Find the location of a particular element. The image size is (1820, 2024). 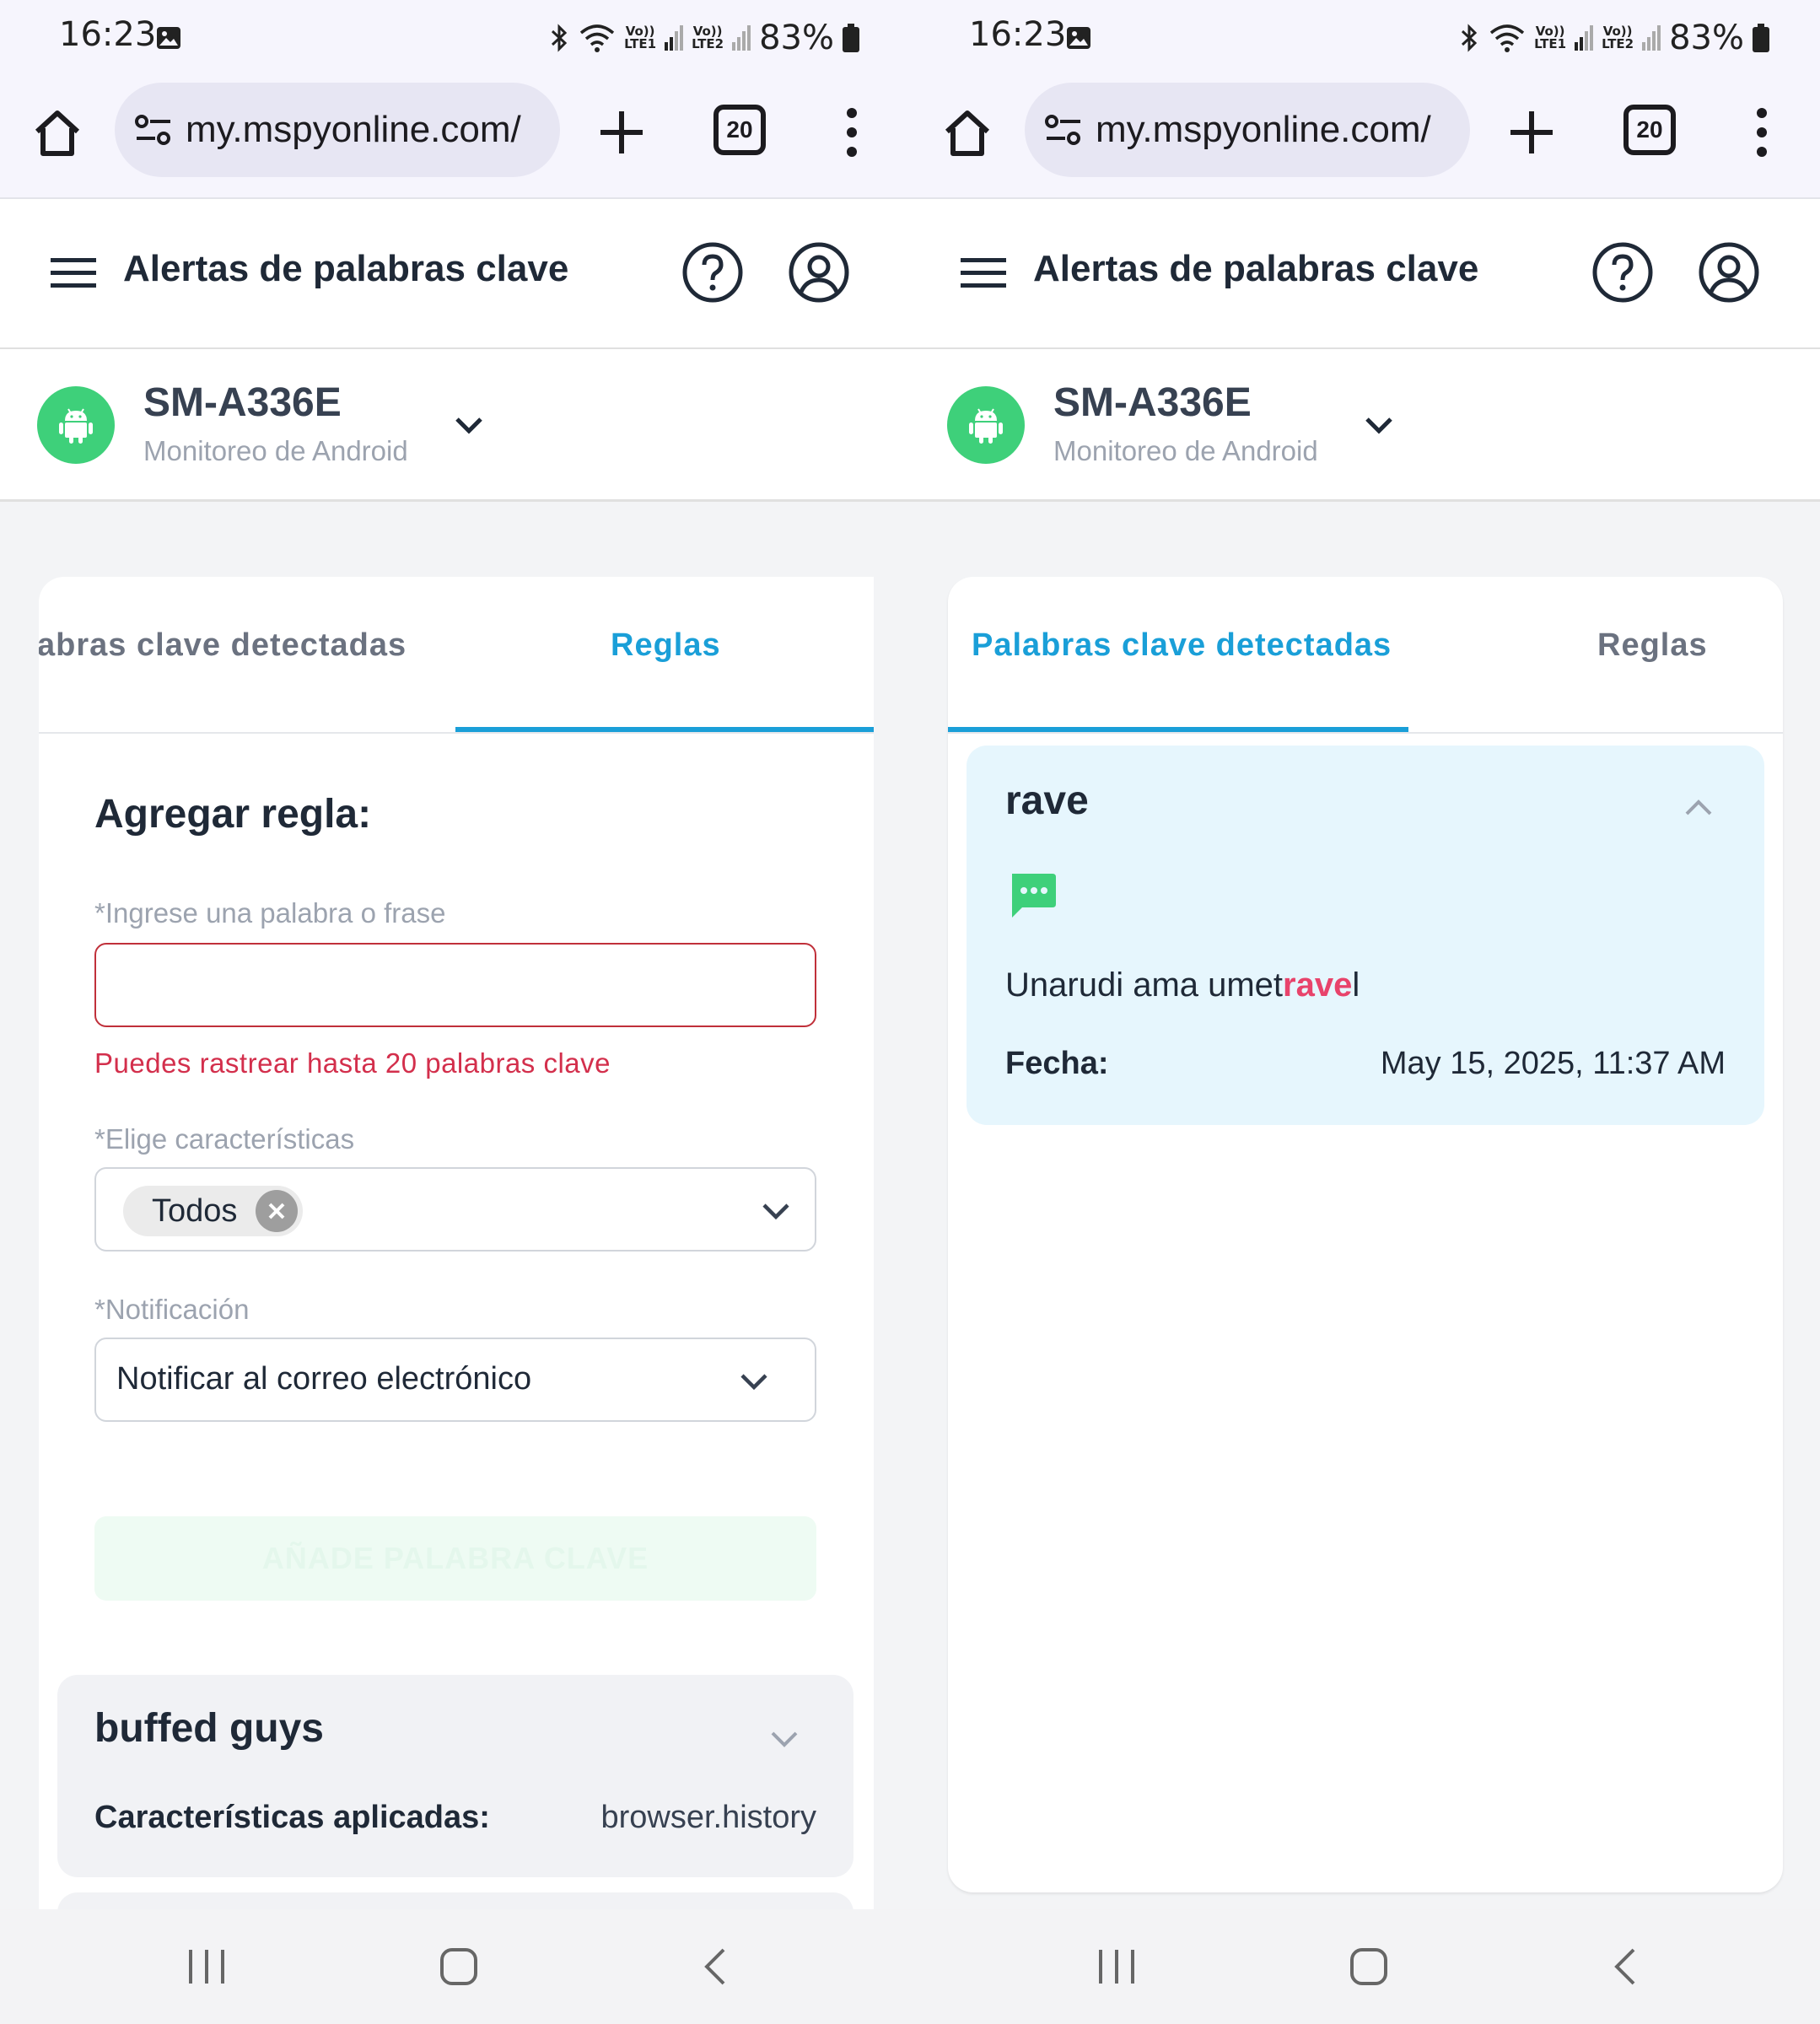

chevron-up-icon is located at coordinates (1699, 807).